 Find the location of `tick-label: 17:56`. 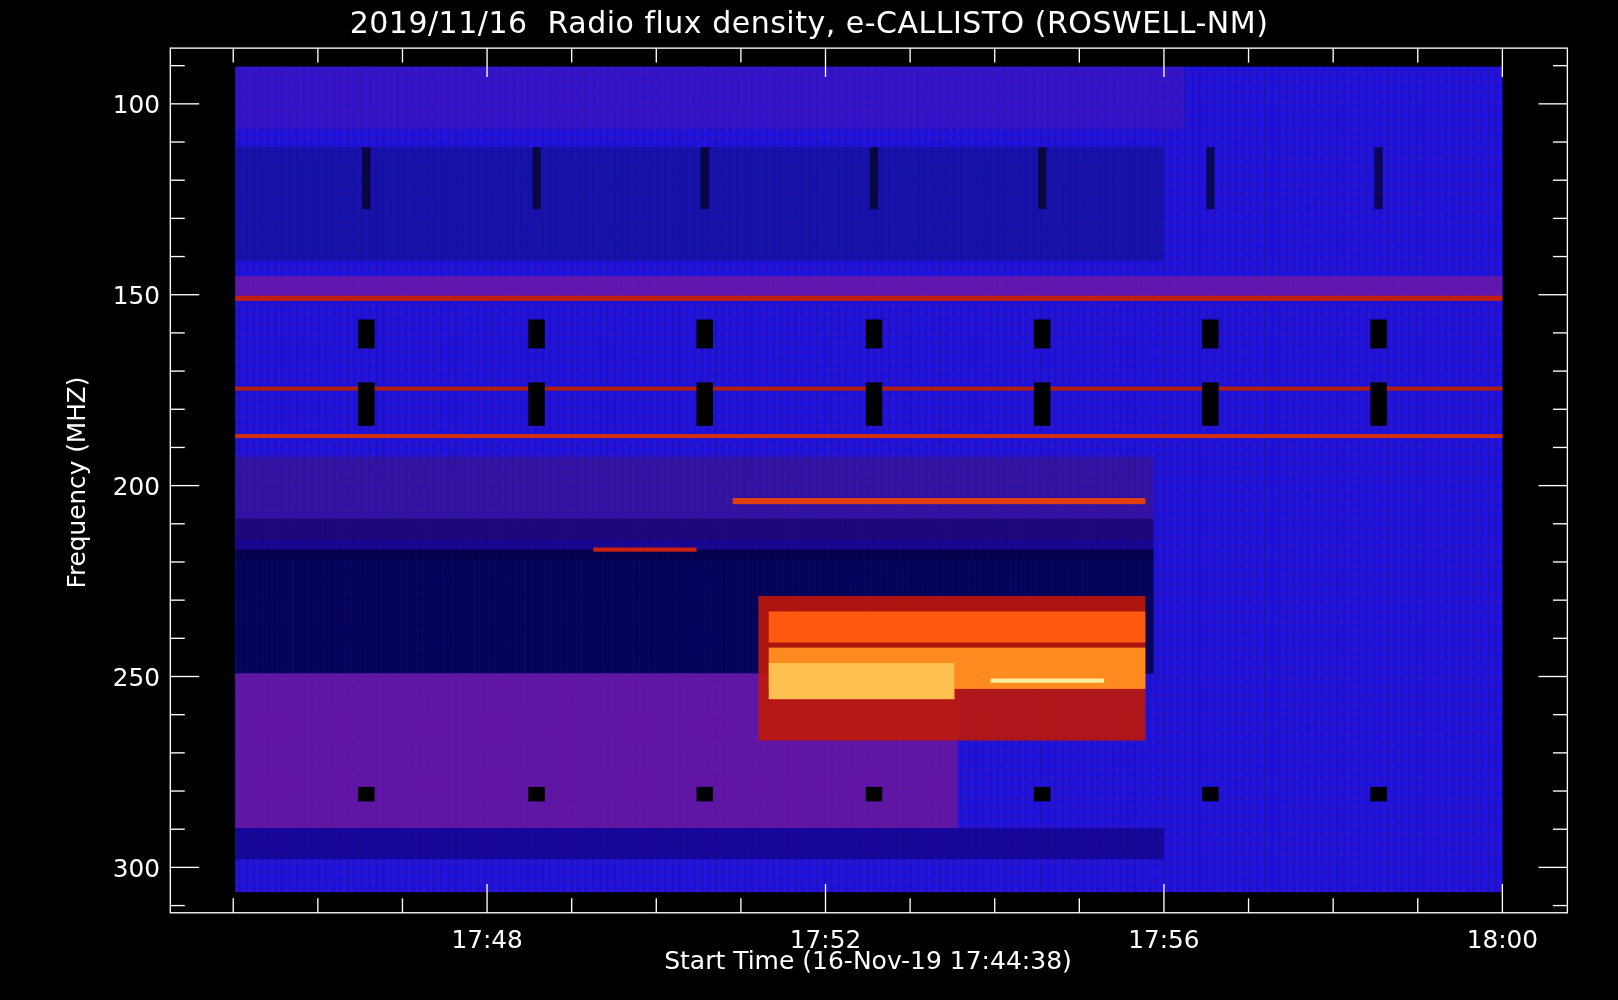

tick-label: 17:56 is located at coordinates (1164, 938).